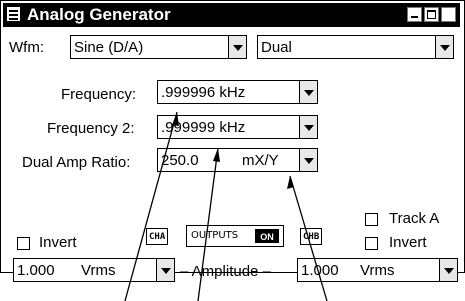  What do you see at coordinates (414, 14) in the screenshot?
I see `minimize-icon` at bounding box center [414, 14].